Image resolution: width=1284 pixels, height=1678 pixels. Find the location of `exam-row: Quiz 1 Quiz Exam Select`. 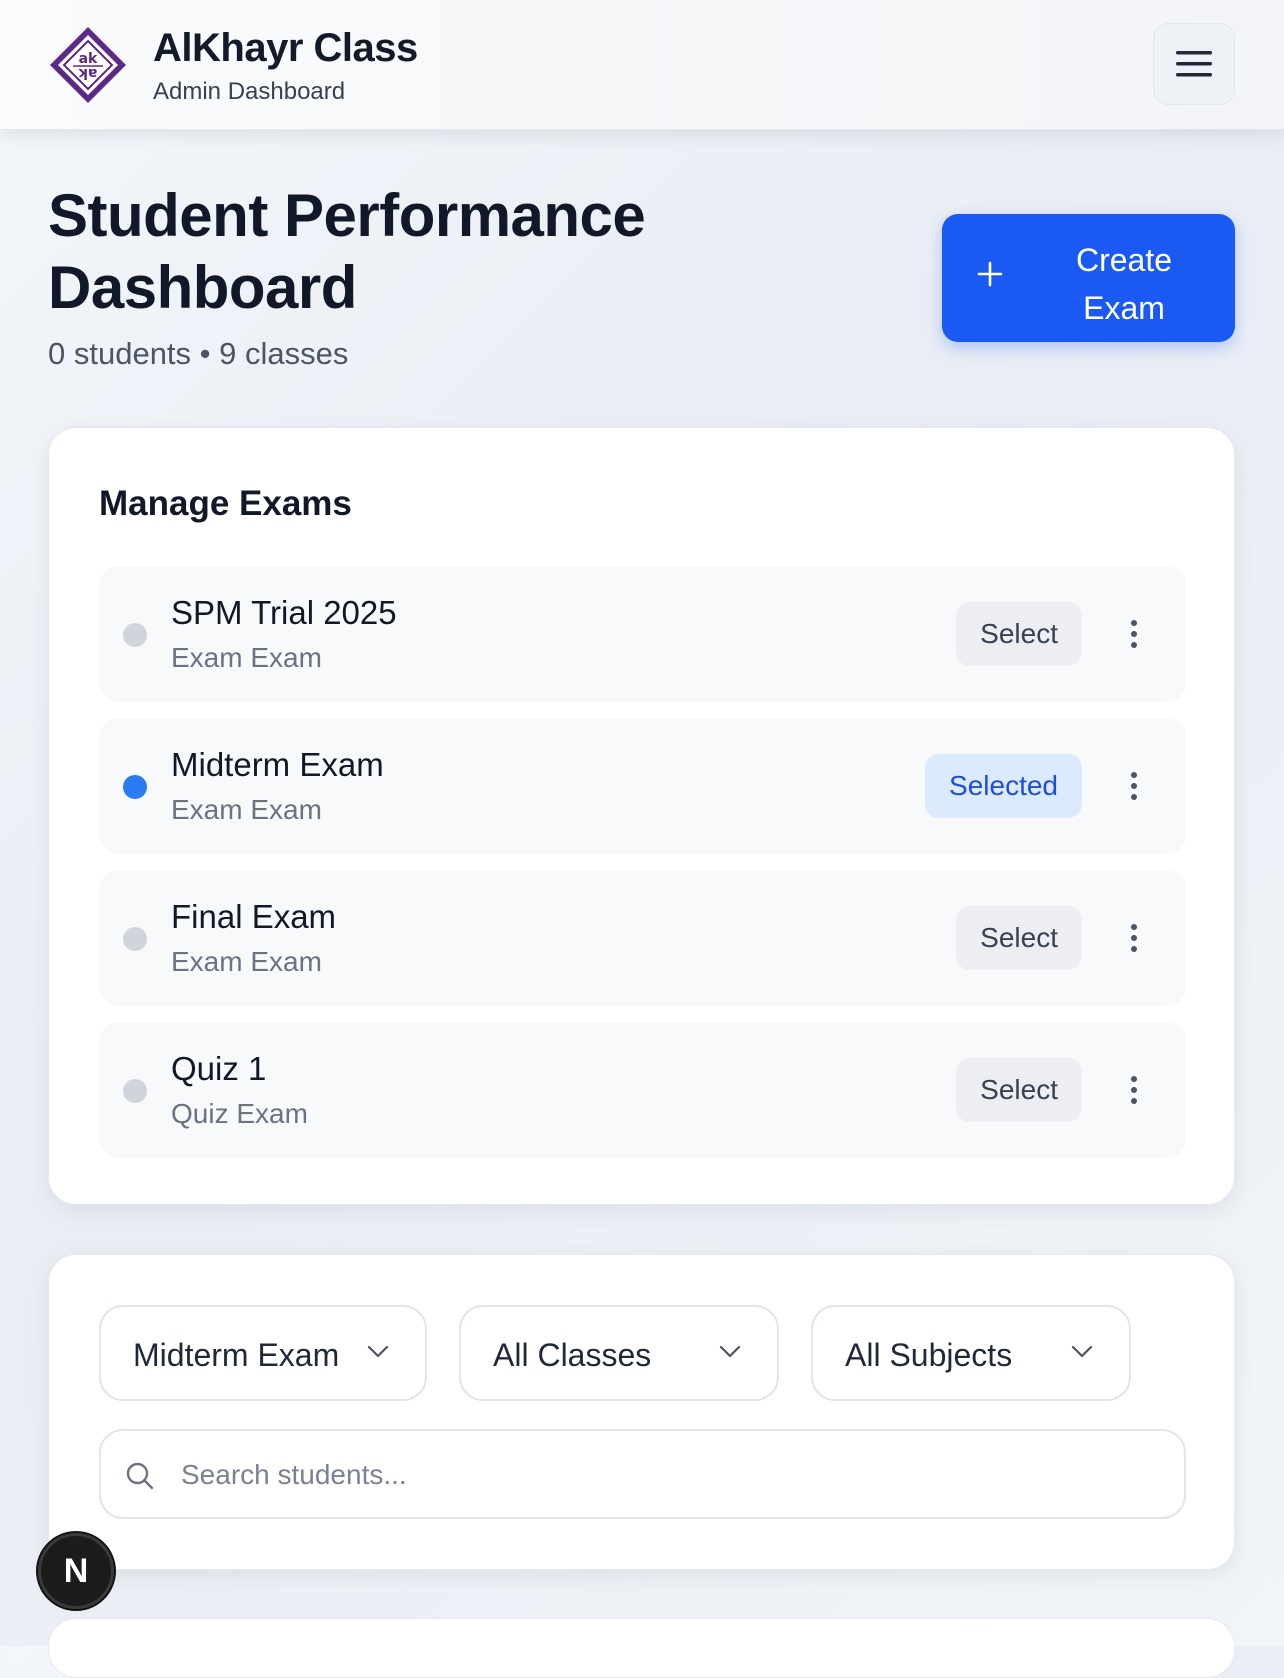

exam-row: Quiz 1 Quiz Exam Select is located at coordinates (642, 1090).